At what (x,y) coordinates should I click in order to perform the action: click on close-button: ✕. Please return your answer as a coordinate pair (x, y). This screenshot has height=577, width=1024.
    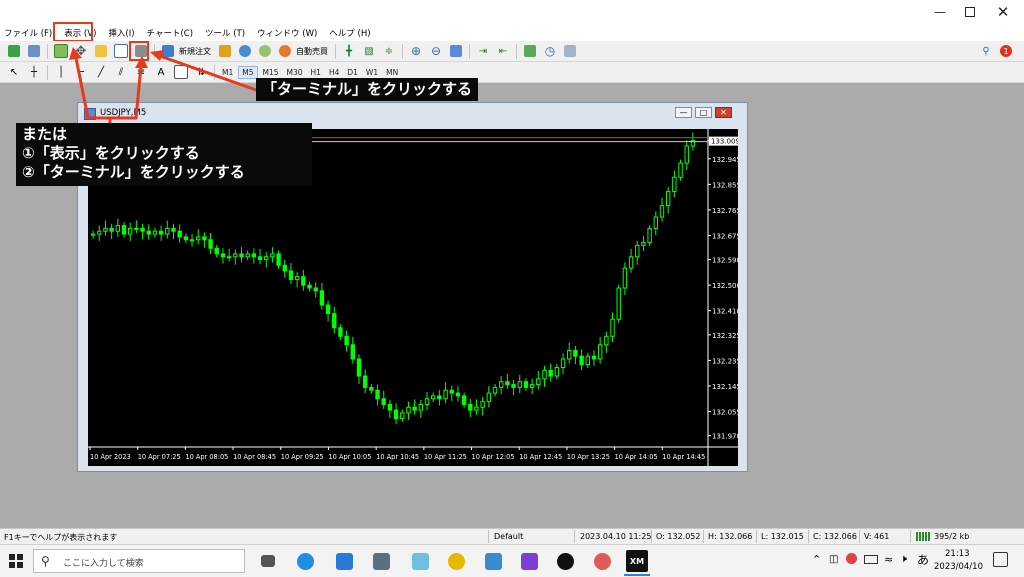
    Looking at the image, I should click on (1003, 12).